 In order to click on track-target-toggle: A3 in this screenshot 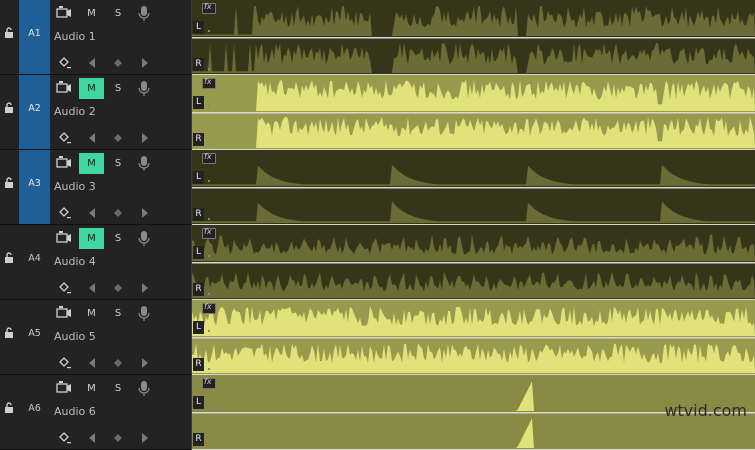, I will do `click(34, 187)`.